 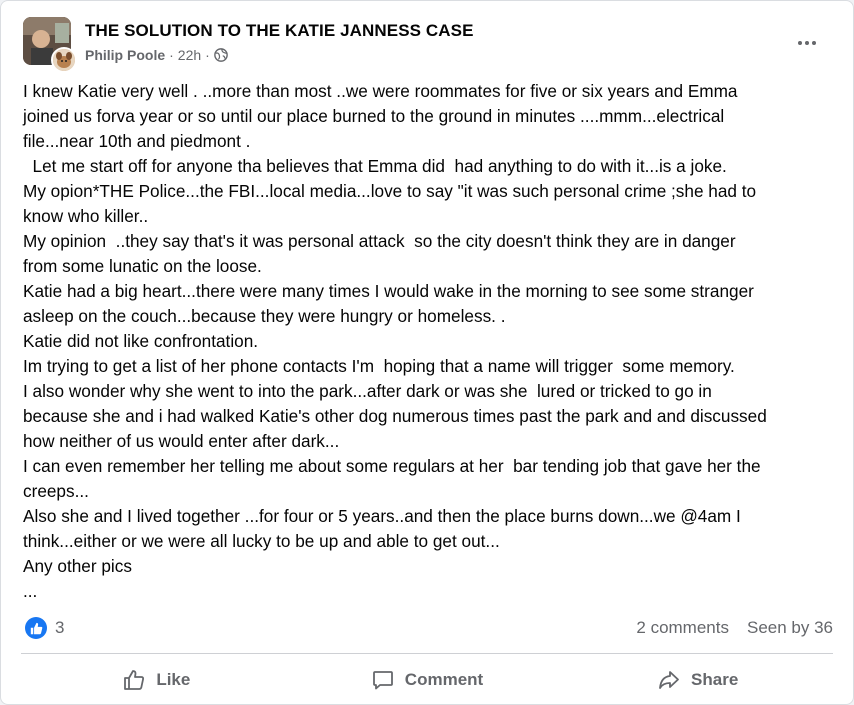 I want to click on post-text-line: know who killer.., so click(x=86, y=216).